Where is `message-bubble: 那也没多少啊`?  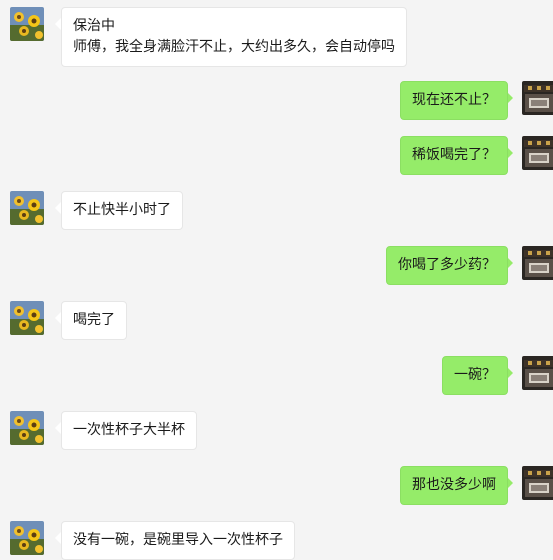
message-bubble: 那也没多少啊 is located at coordinates (454, 485).